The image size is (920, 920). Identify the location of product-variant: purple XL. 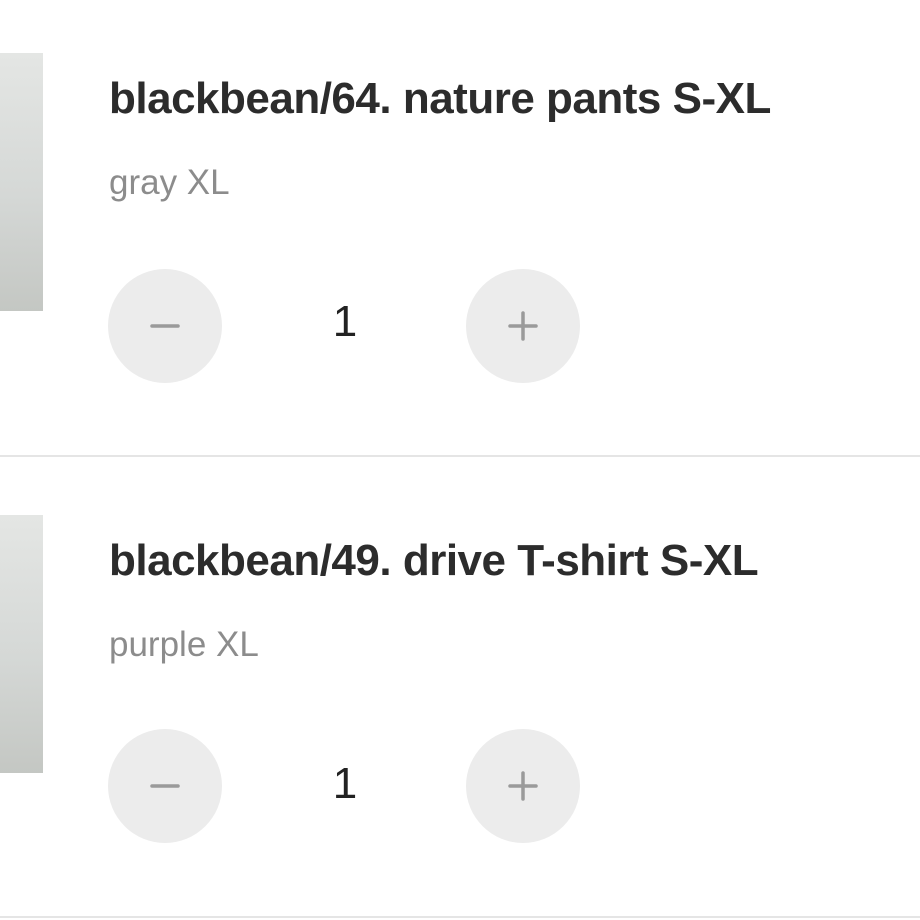
(184, 644).